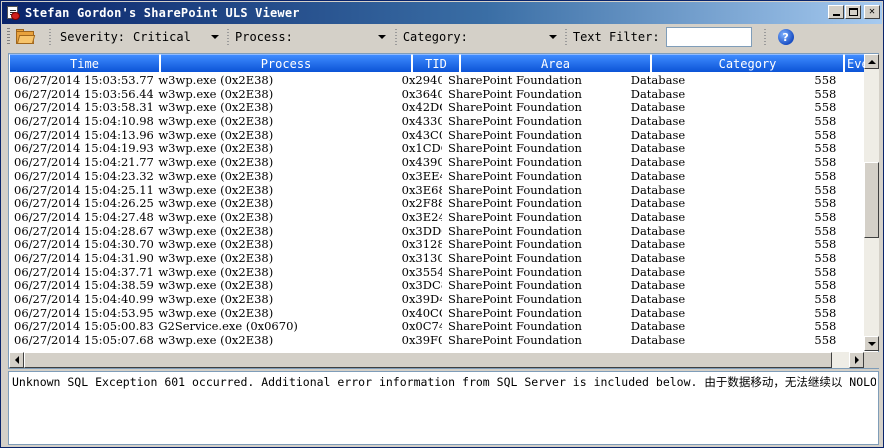 The width and height of the screenshot is (884, 448). I want to click on arrow-right-icon, so click(856, 360).